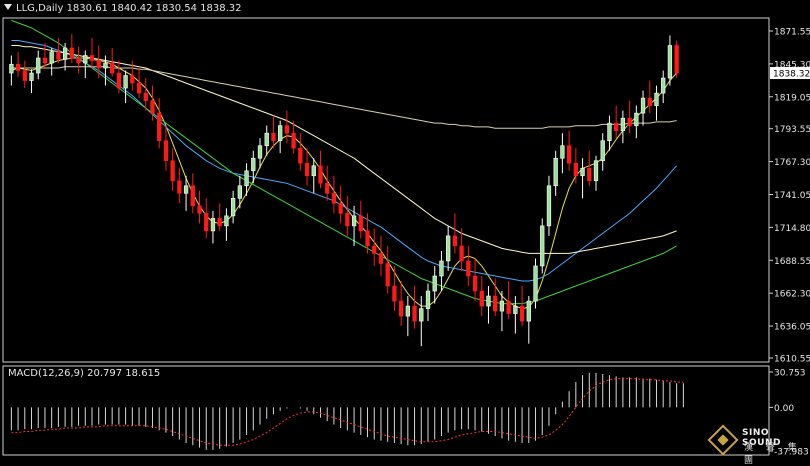 Image resolution: width=810 pixels, height=466 pixels. Describe the element at coordinates (792, 229) in the screenshot. I see `price-tick-label: 1714.80` at that location.